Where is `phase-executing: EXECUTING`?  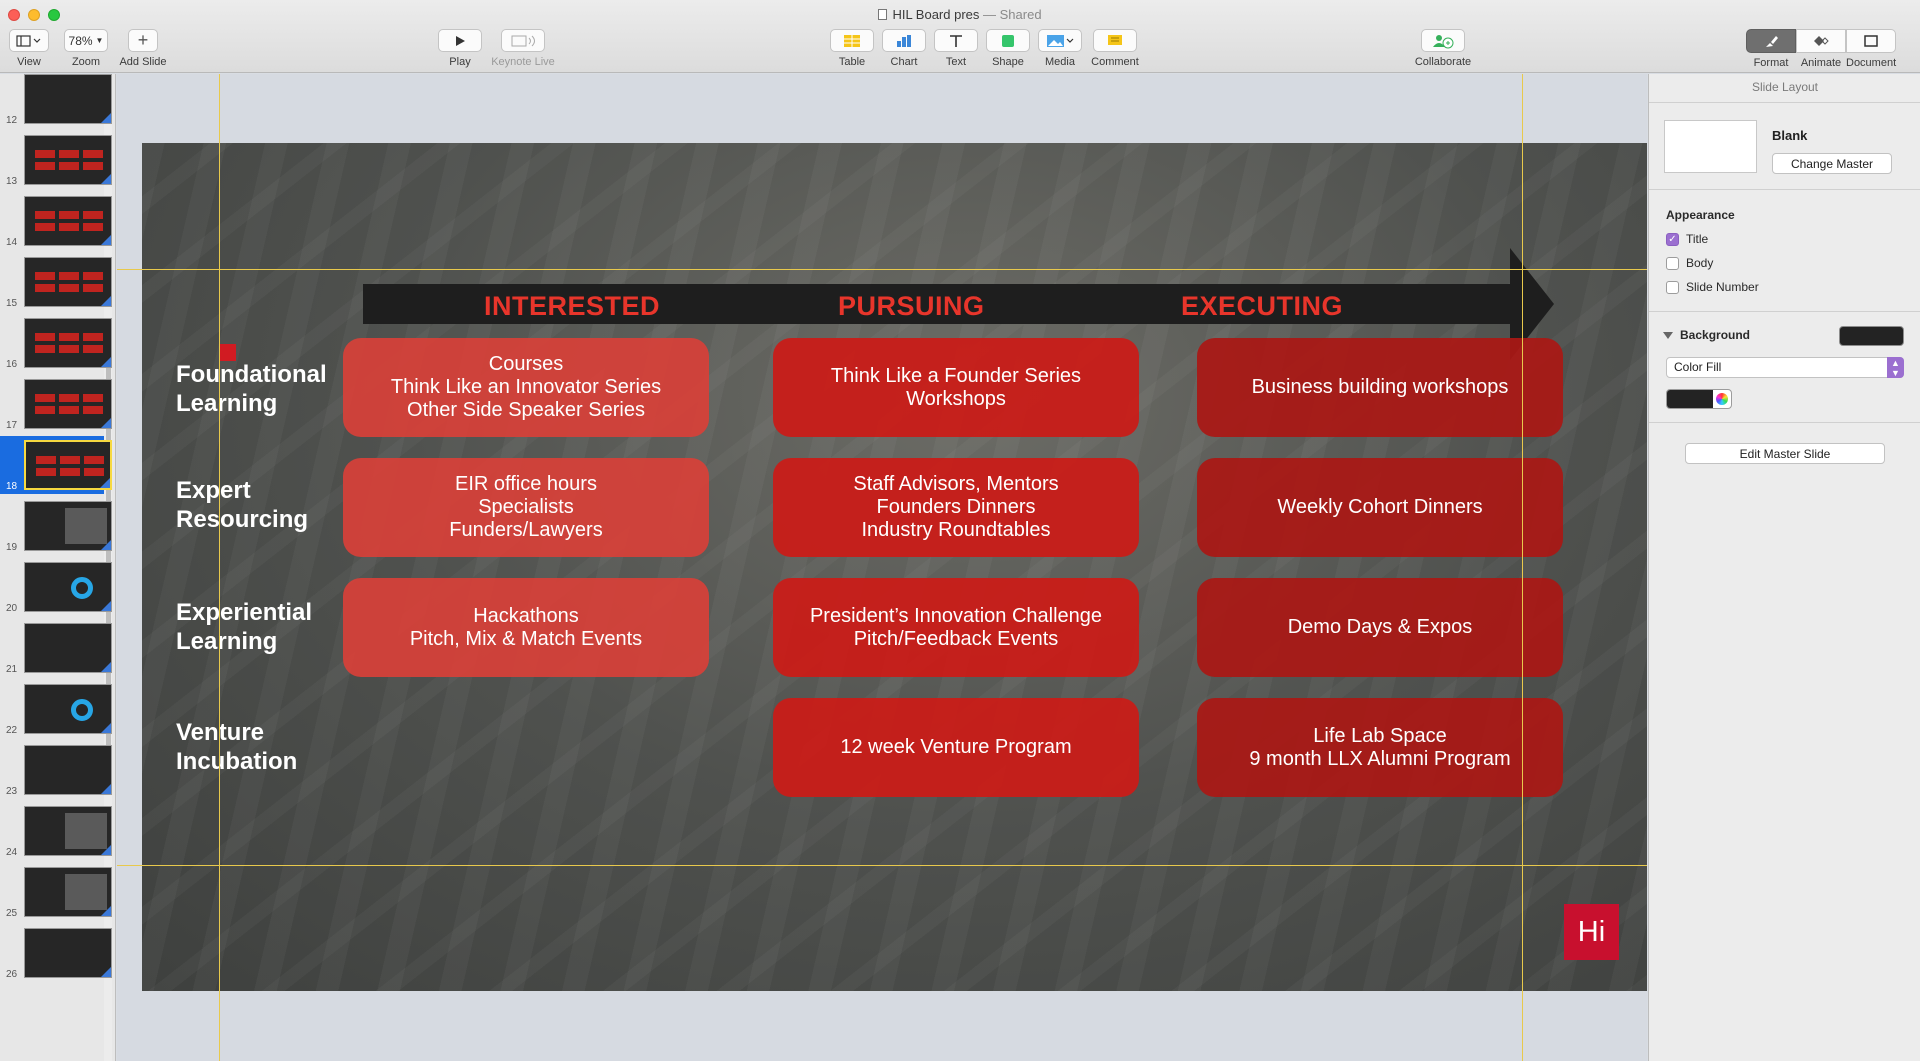
phase-executing: EXECUTING is located at coordinates (1262, 306).